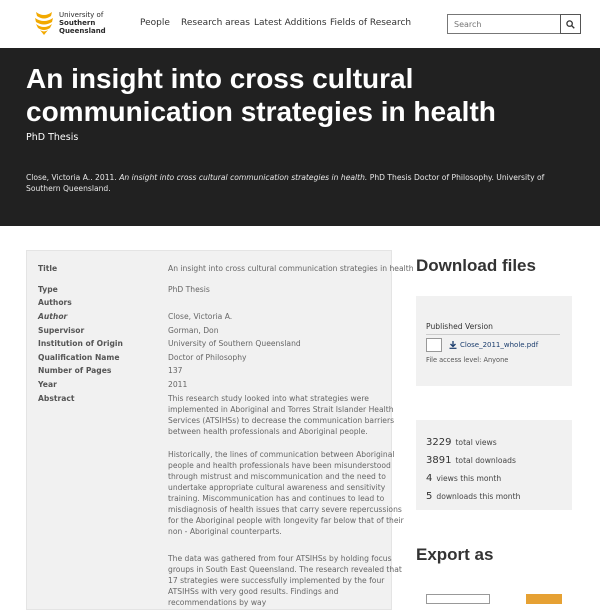  What do you see at coordinates (52, 137) in the screenshot?
I see `record-type-subtitle: PhD Thesis` at bounding box center [52, 137].